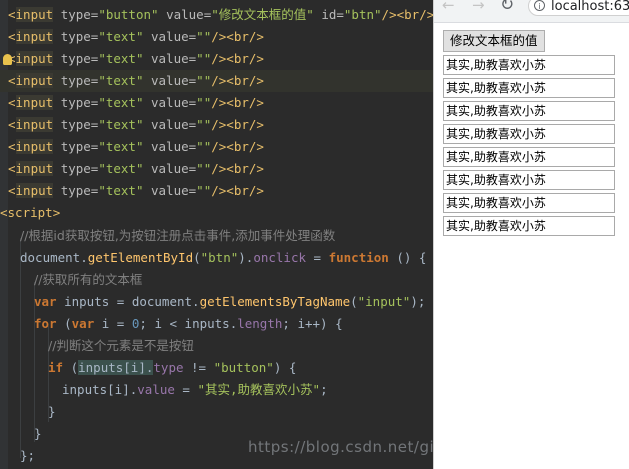  I want to click on code-line: <script>, so click(30, 212).